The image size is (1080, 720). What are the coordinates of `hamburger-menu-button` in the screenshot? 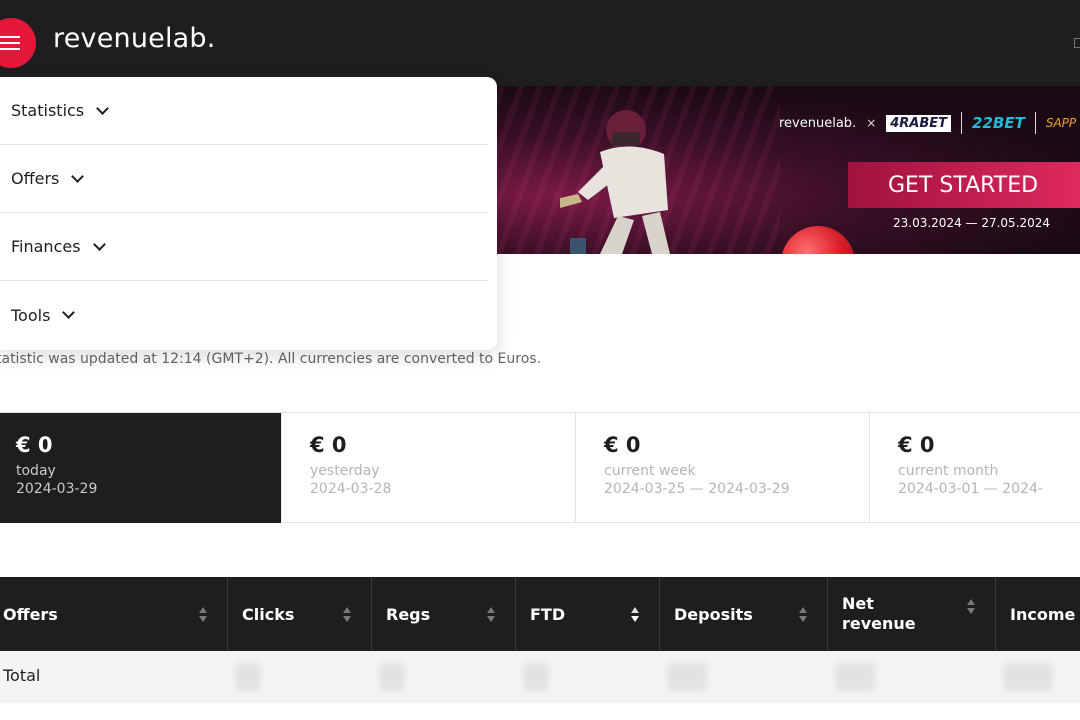 It's located at (18, 43).